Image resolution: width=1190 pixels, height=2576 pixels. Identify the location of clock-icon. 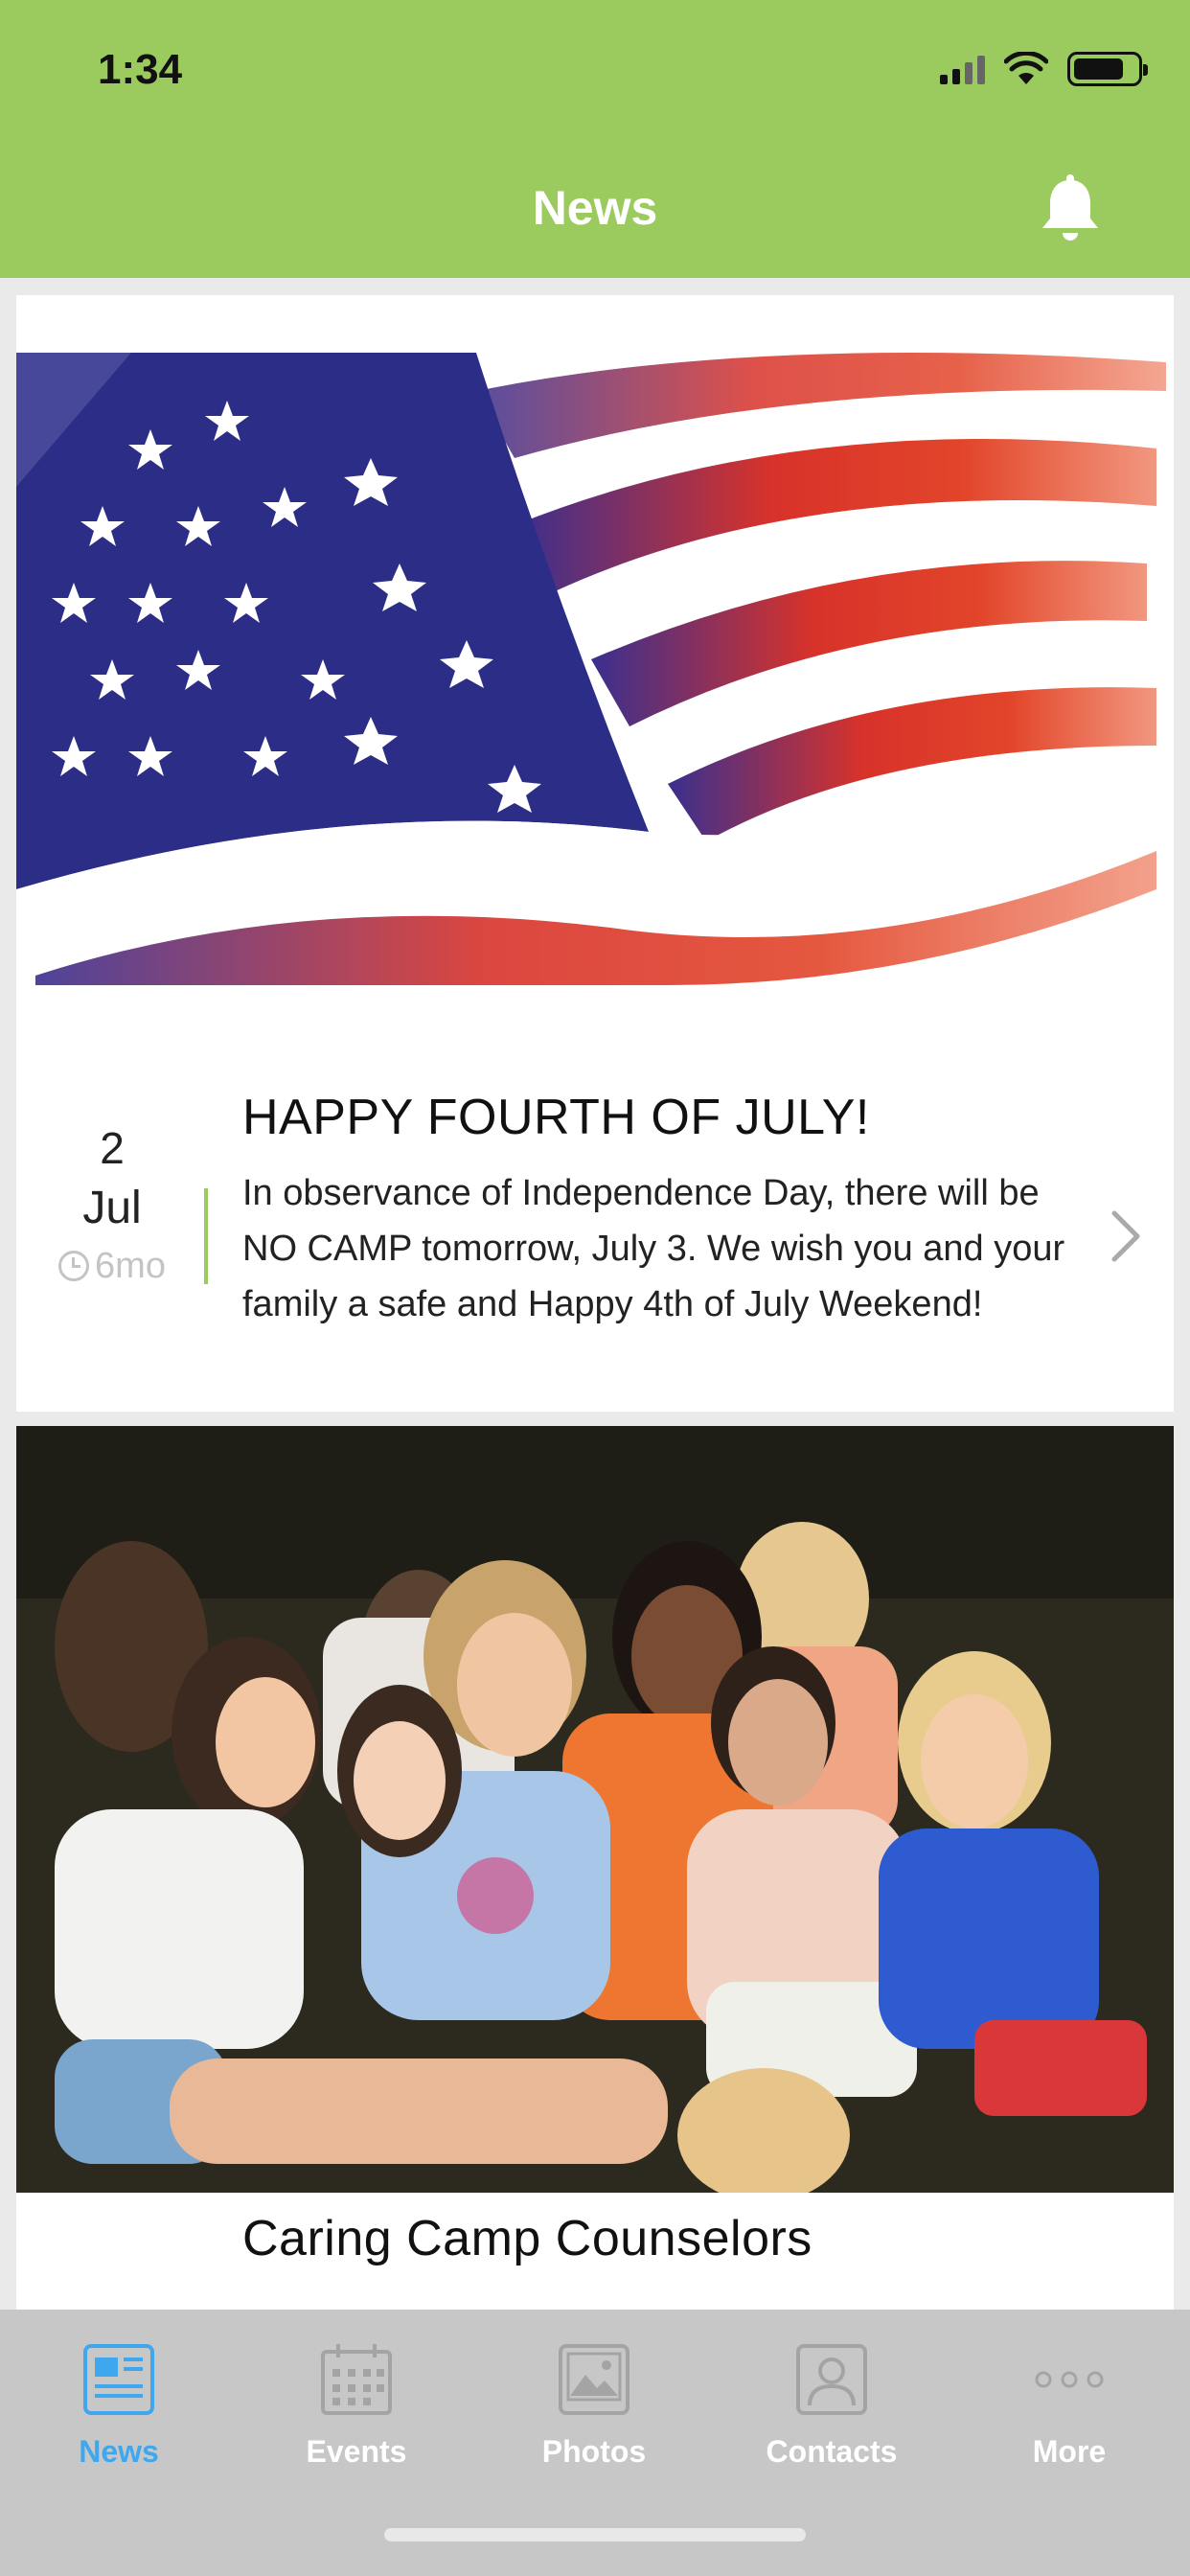
(74, 1266).